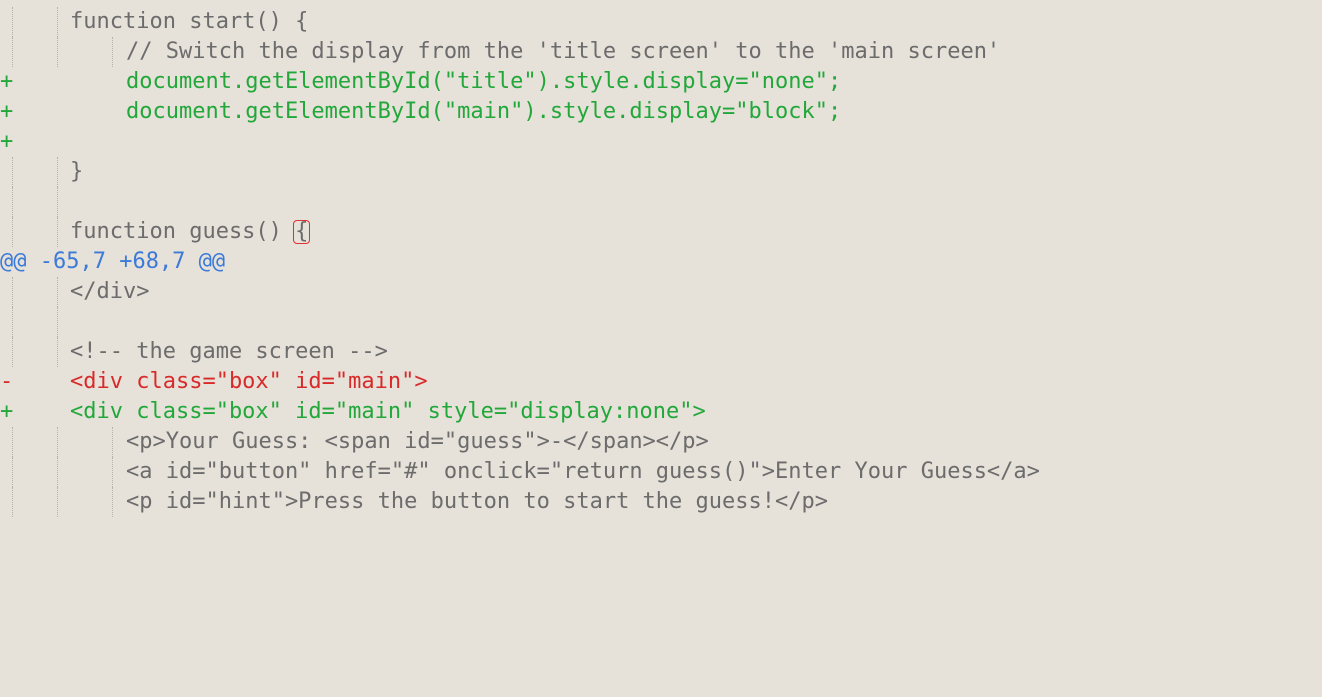  I want to click on code-text: <!-- the game screen -->, so click(229, 351).